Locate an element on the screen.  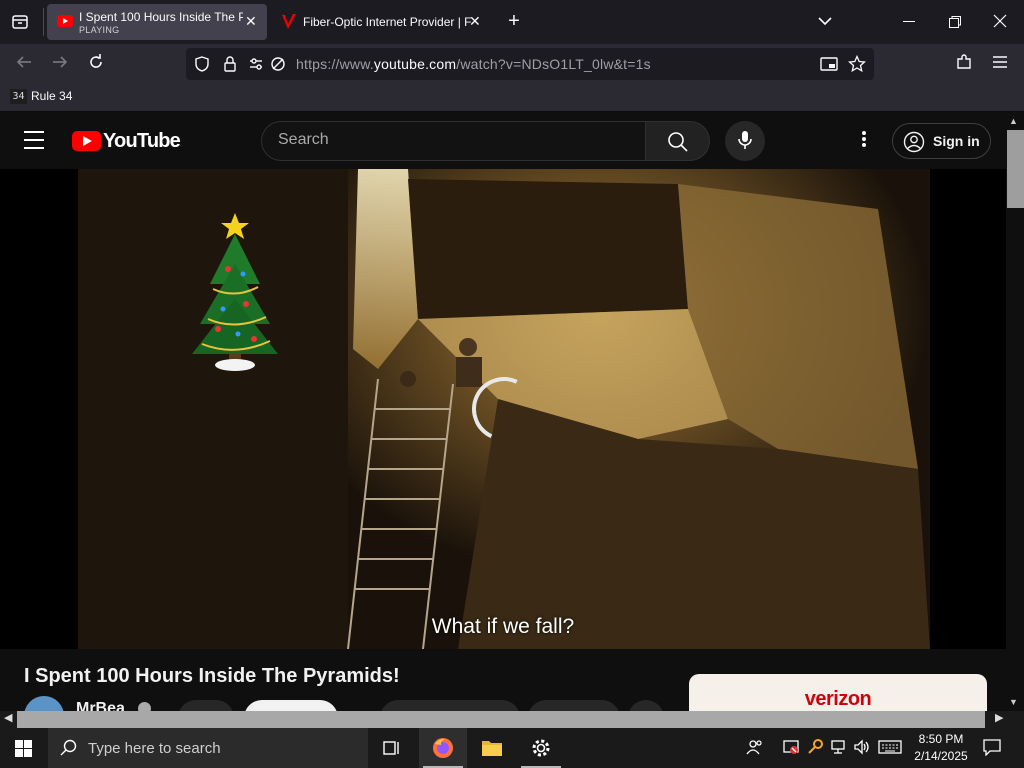
notifications-icon is located at coordinates (992, 748).